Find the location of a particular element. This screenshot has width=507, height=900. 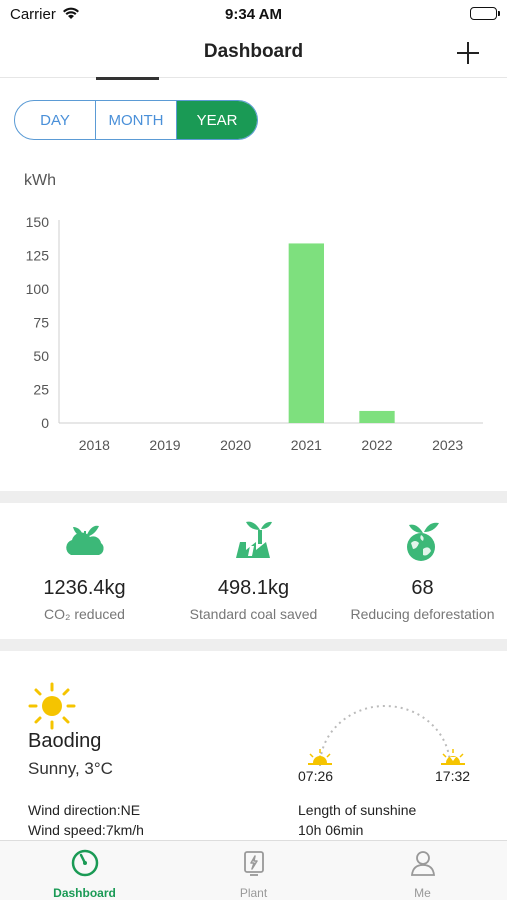

sunshine-length-value: 10h 06min is located at coordinates (331, 830).